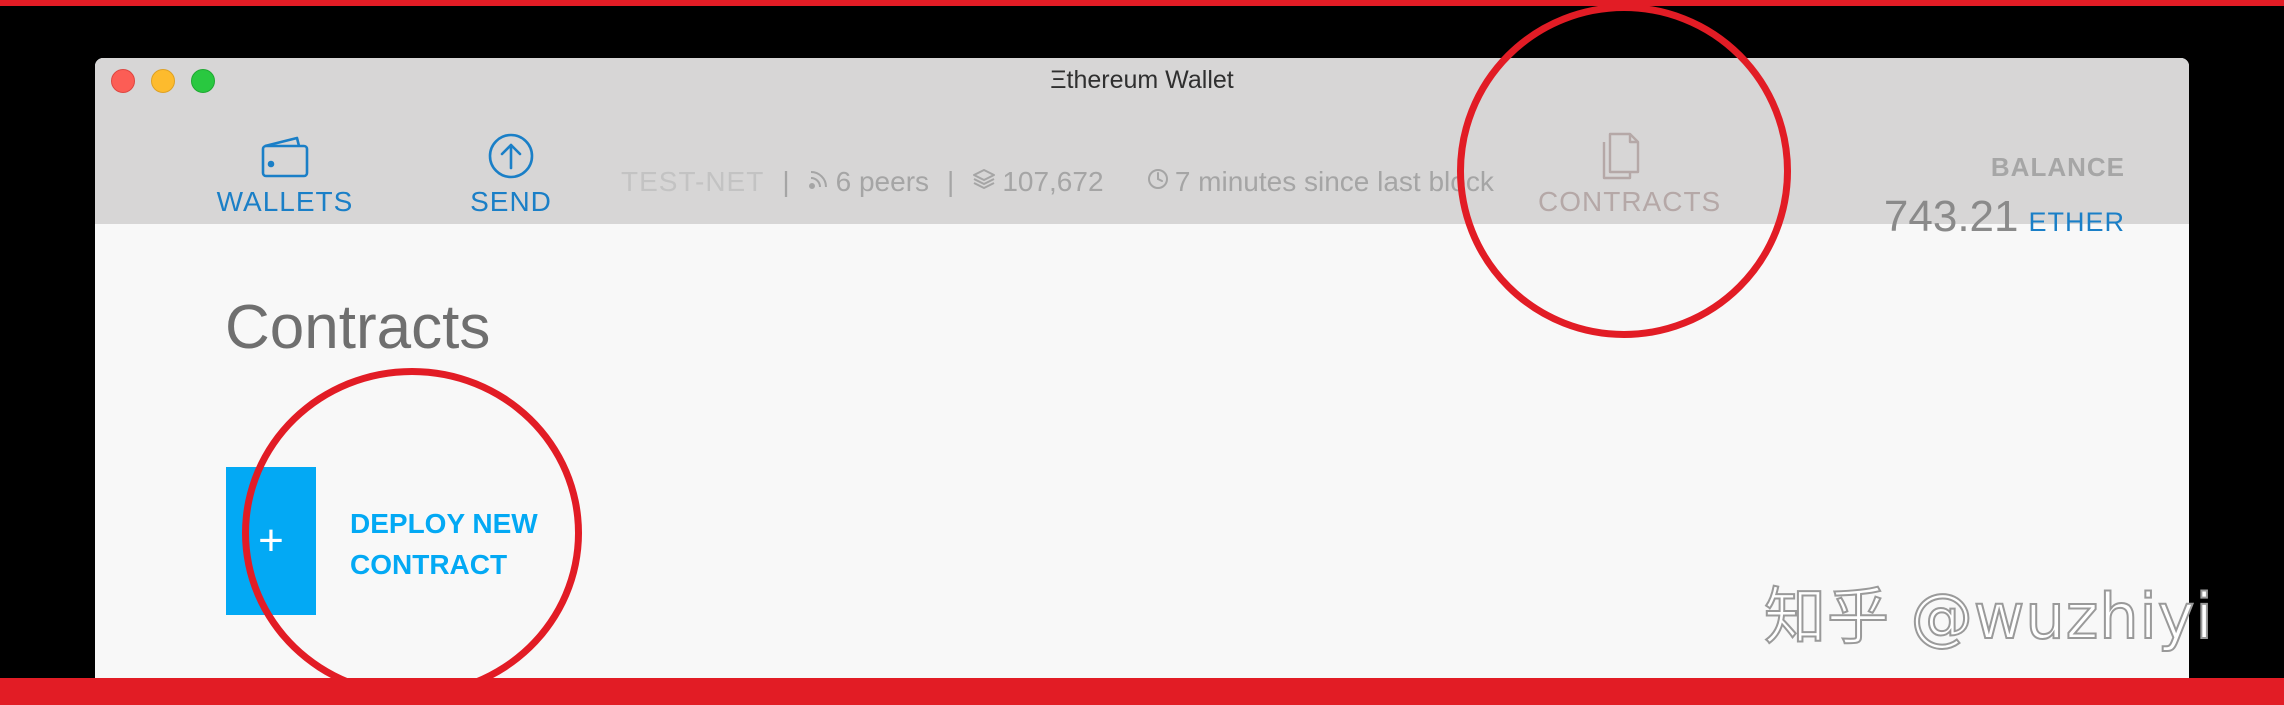 The image size is (2284, 705). I want to click on watermark: 知乎 @wuzhiyi, so click(1988, 616).